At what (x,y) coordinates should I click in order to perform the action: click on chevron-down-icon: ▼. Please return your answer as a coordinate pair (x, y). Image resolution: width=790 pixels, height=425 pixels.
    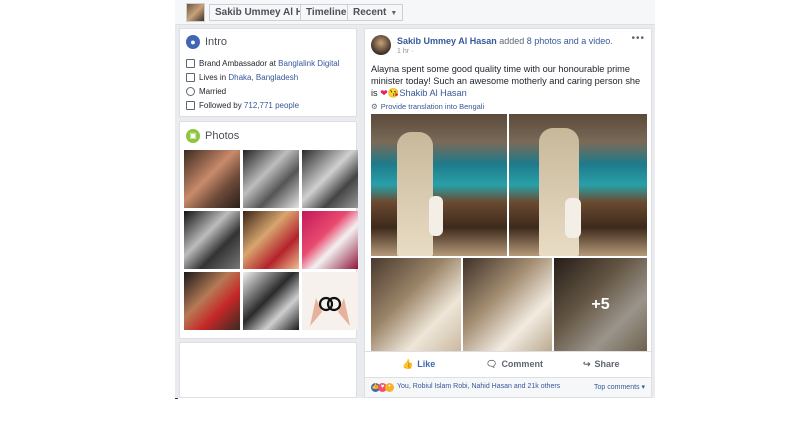
    Looking at the image, I should click on (394, 13).